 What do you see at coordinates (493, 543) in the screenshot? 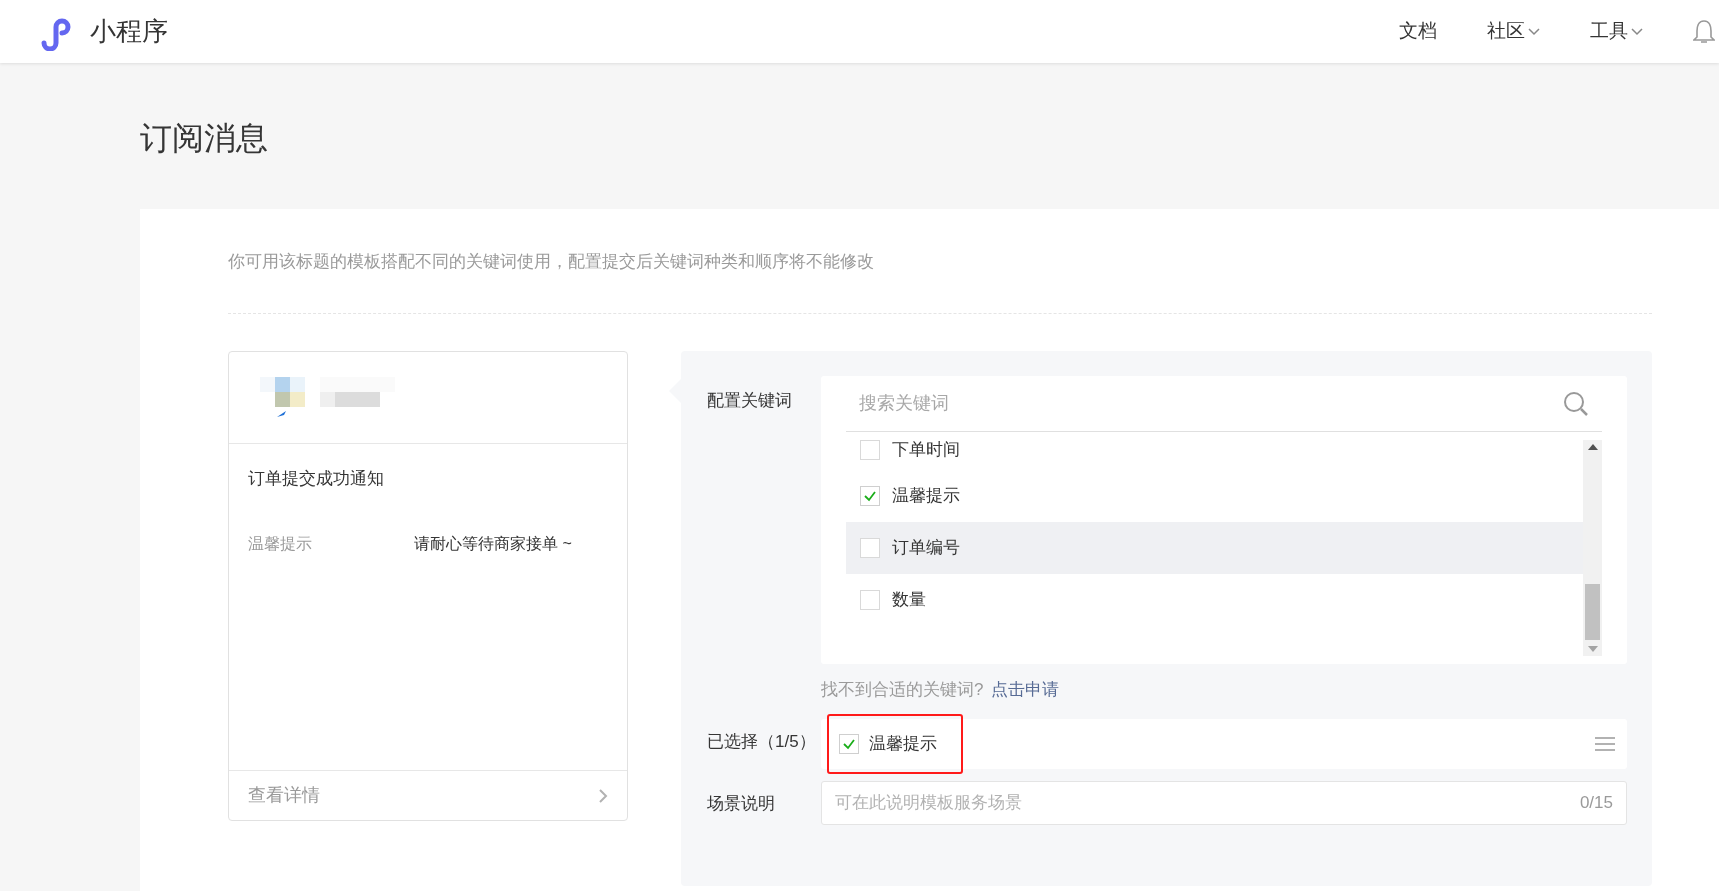
I see `field-value: 请耐心等待商家接单 ~` at bounding box center [493, 543].